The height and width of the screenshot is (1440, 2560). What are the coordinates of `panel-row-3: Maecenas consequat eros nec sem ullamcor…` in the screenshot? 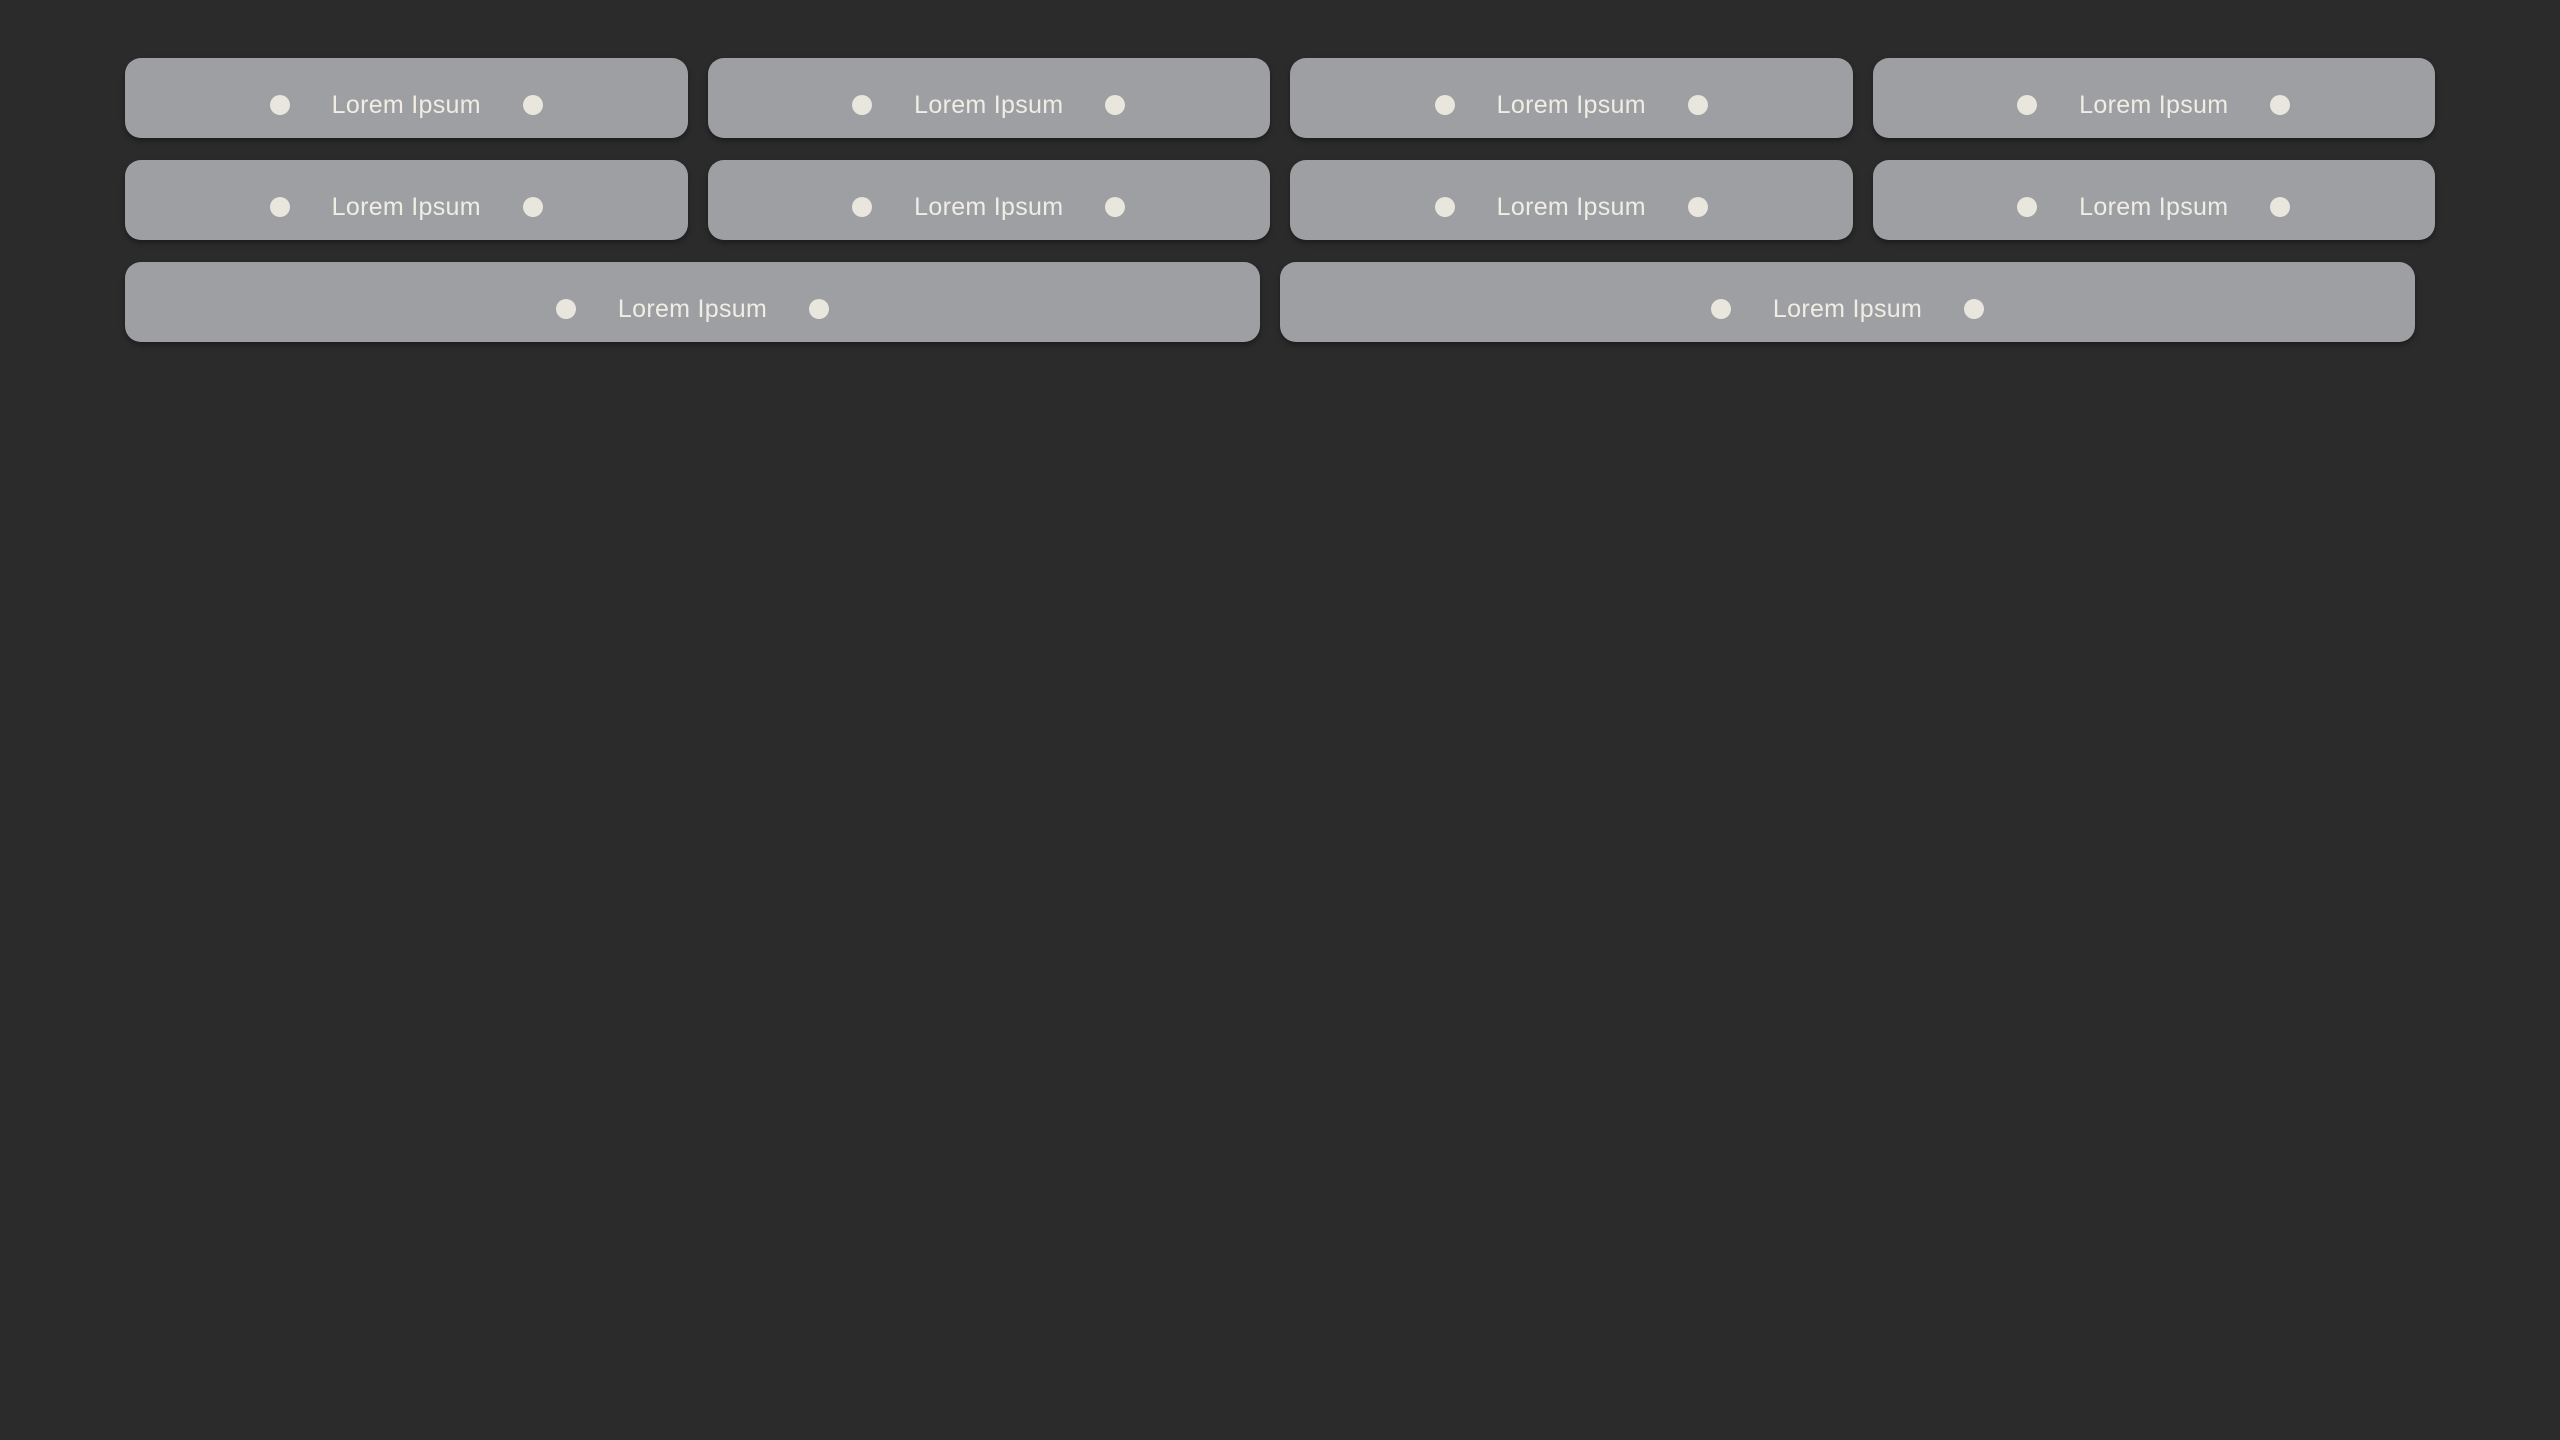 It's located at (1280, 302).